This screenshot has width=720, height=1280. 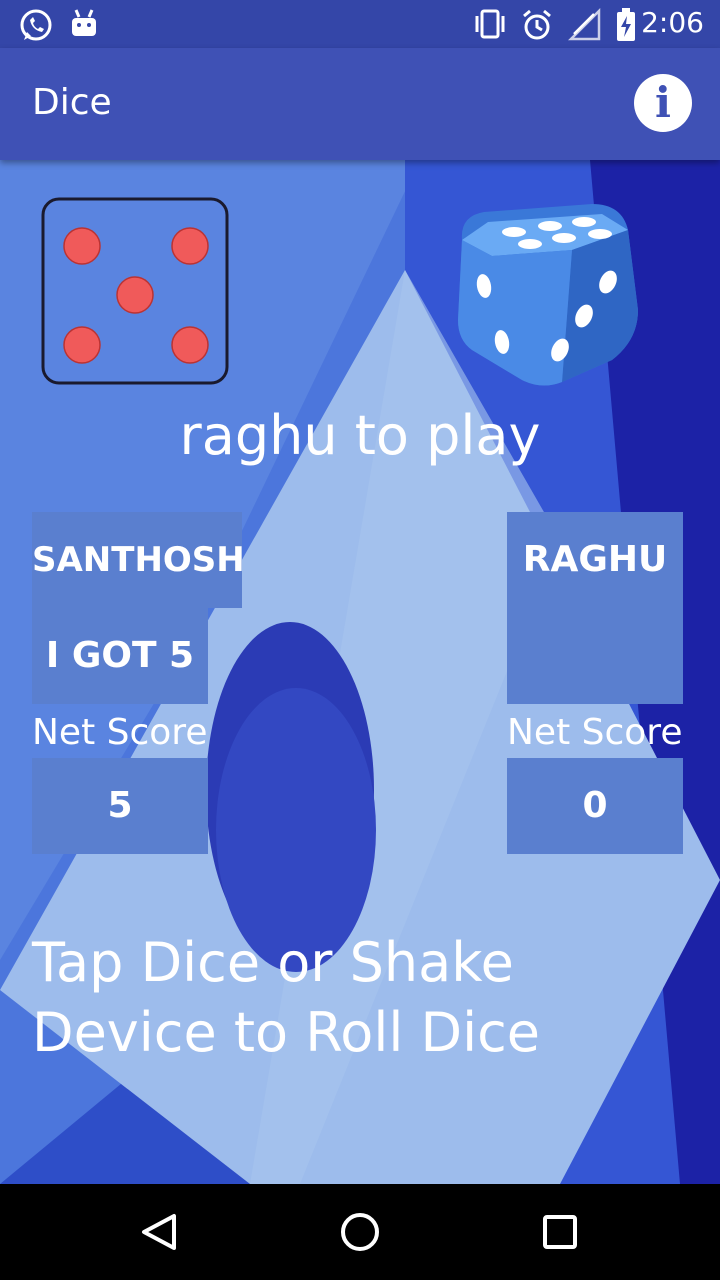 What do you see at coordinates (584, 26) in the screenshot?
I see `signal-icon` at bounding box center [584, 26].